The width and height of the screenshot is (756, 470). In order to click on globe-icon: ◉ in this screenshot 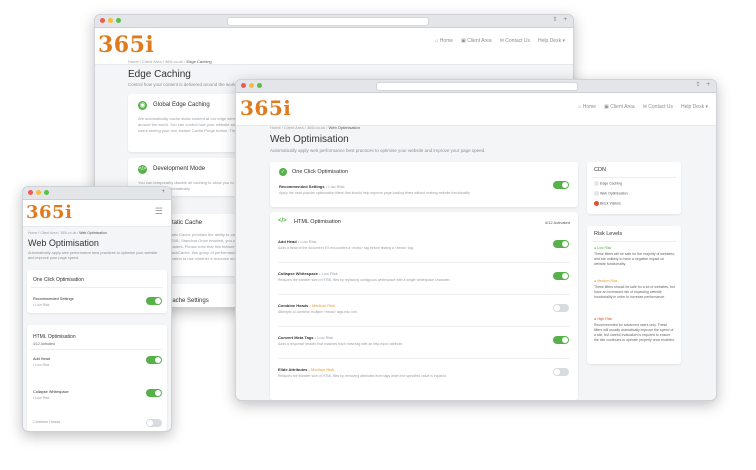, I will do `click(142, 105)`.